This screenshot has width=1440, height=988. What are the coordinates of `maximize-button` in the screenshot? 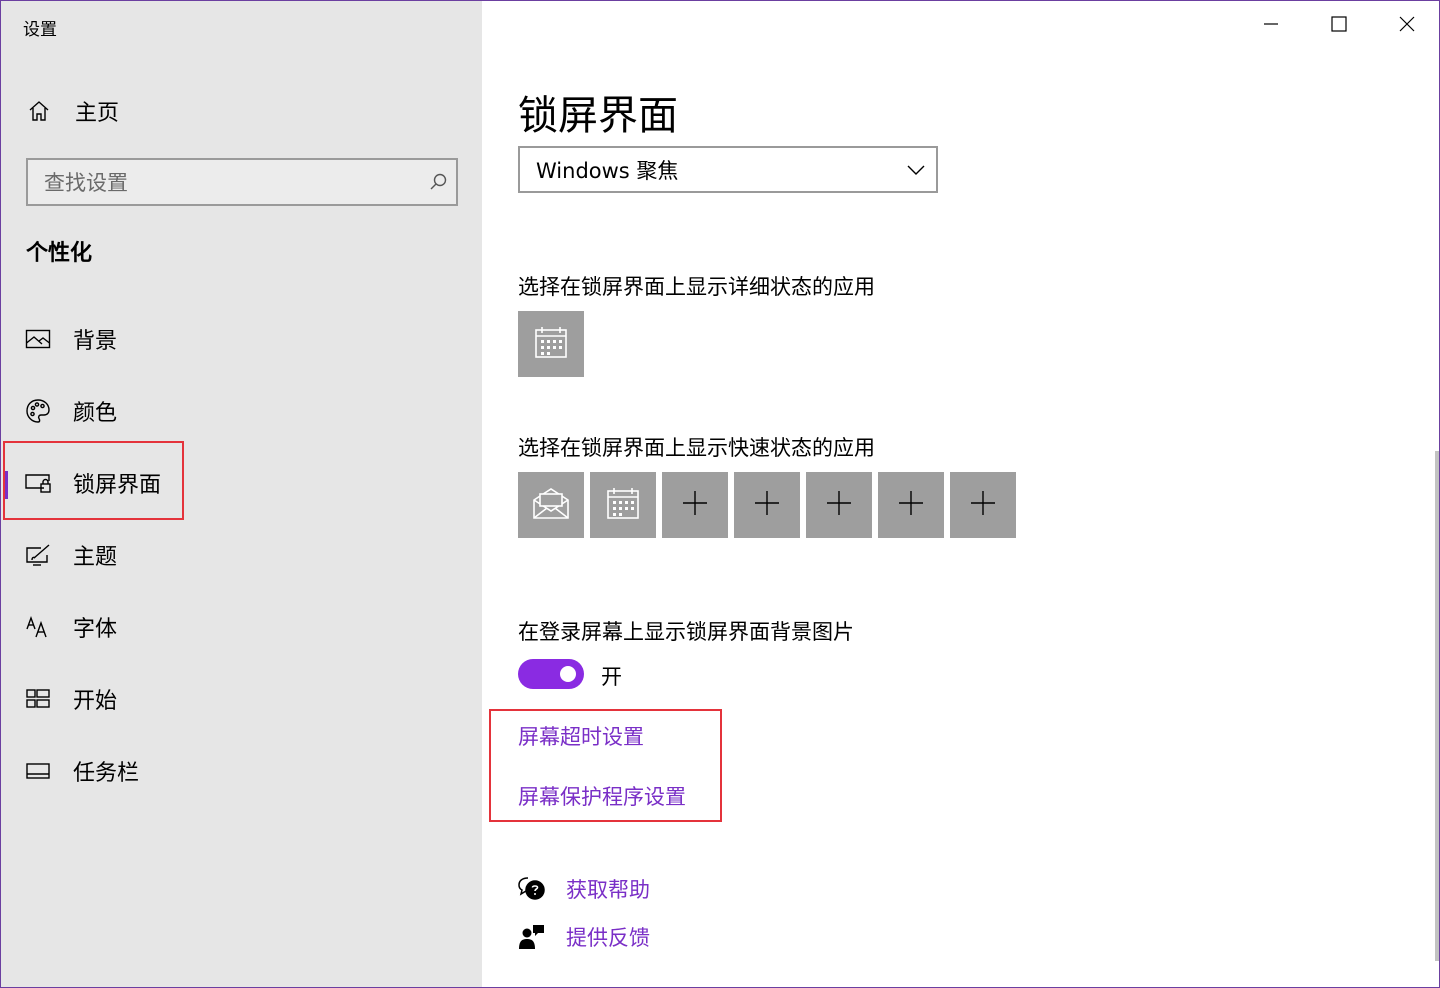 It's located at (1339, 26).